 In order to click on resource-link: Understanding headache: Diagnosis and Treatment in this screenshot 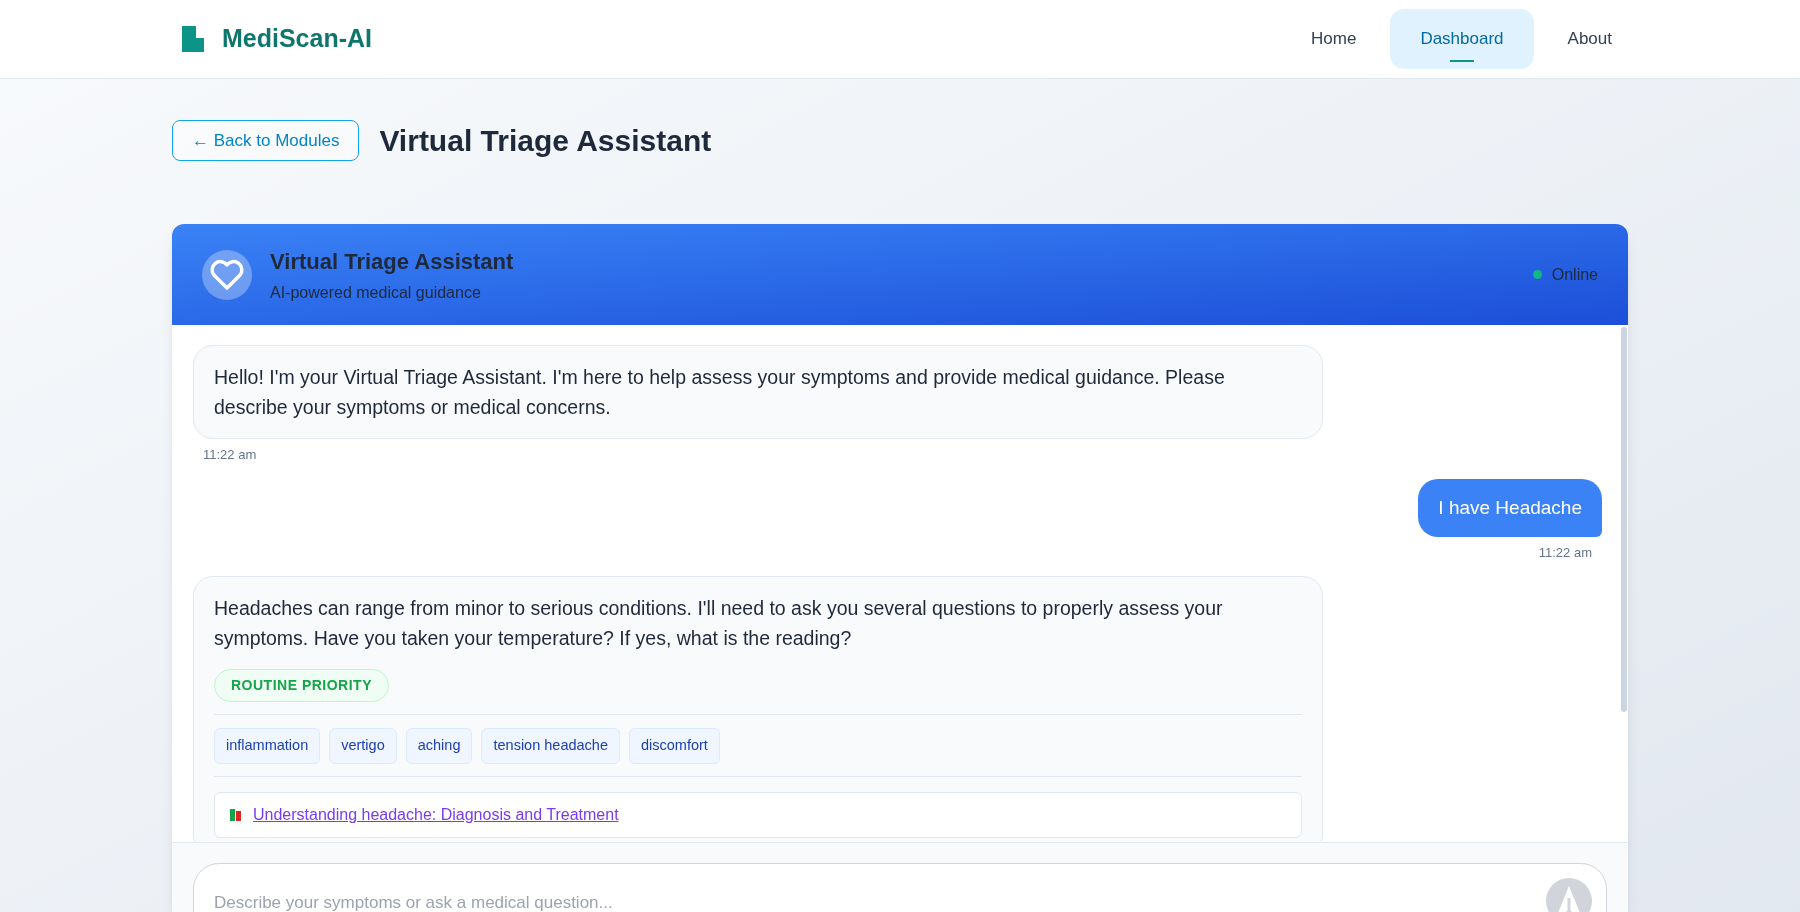, I will do `click(436, 814)`.